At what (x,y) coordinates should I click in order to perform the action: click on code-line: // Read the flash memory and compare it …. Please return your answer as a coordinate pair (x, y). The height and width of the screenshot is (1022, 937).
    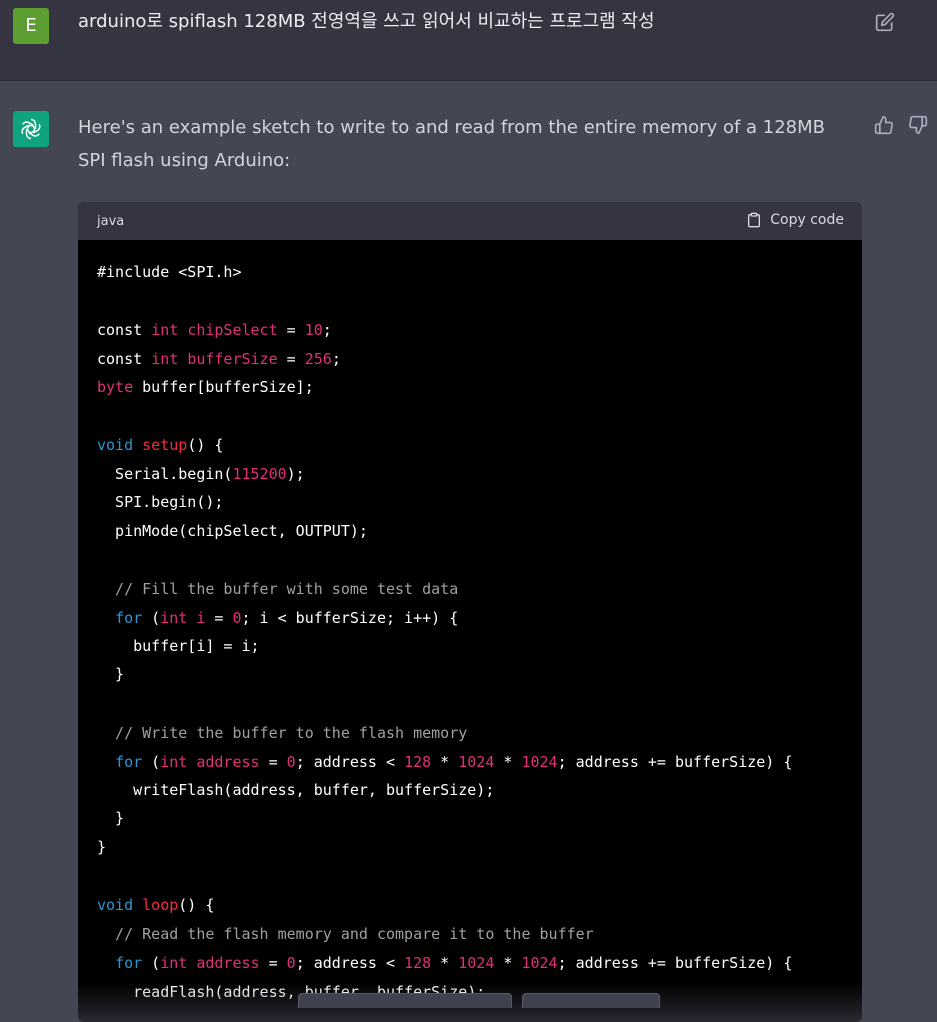
    Looking at the image, I should click on (345, 934).